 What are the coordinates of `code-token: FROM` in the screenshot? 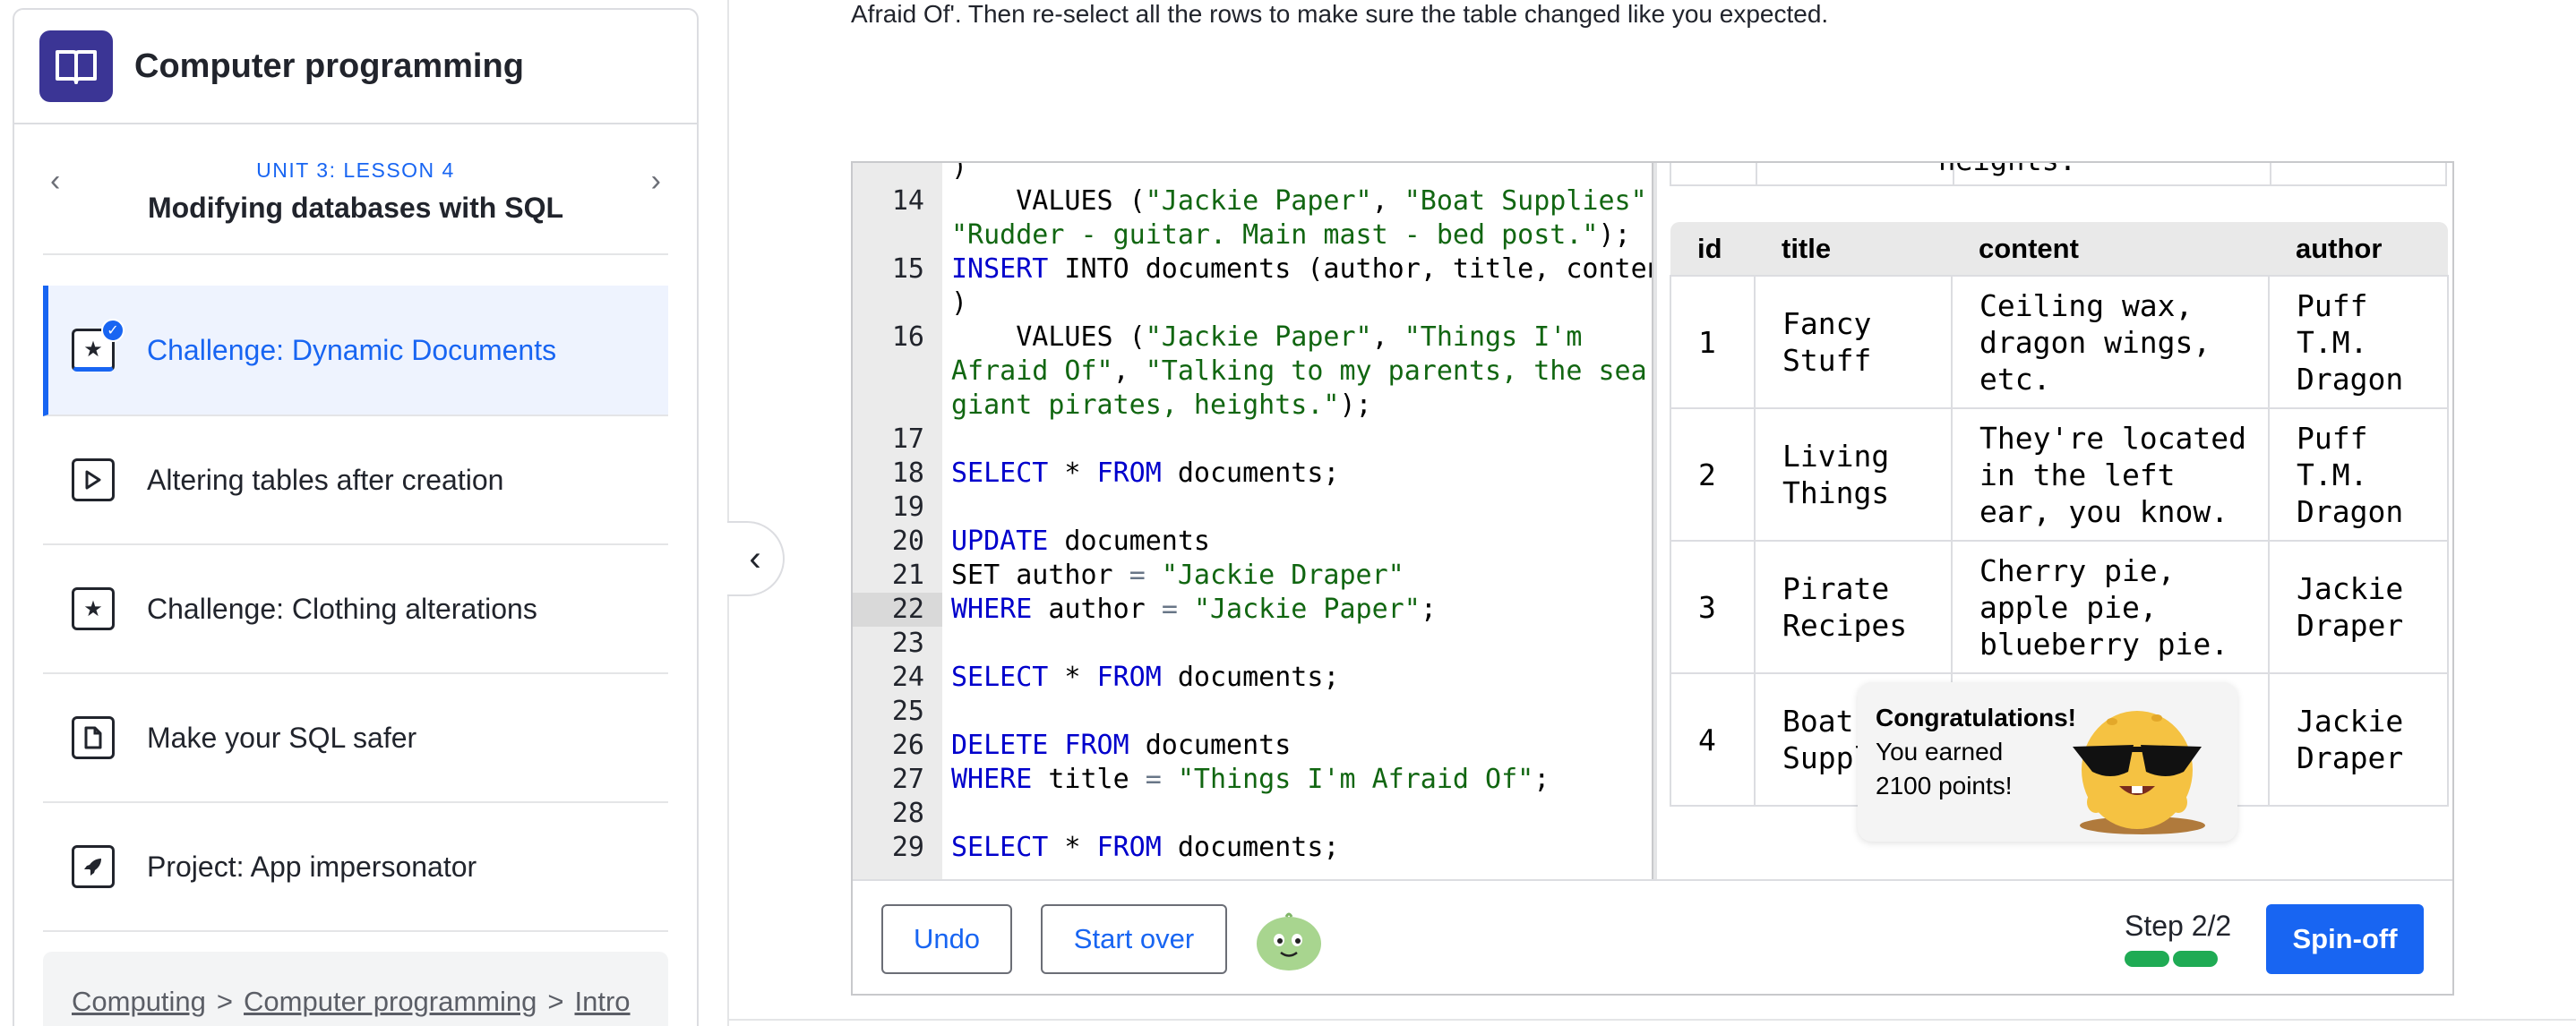 It's located at (1129, 847).